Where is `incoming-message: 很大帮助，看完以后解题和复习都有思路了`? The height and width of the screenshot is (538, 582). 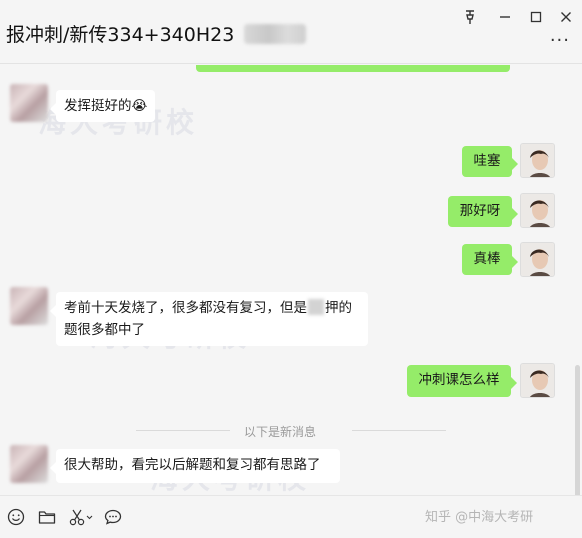 incoming-message: 很大帮助，看完以后解题和复习都有思路了 is located at coordinates (195, 466).